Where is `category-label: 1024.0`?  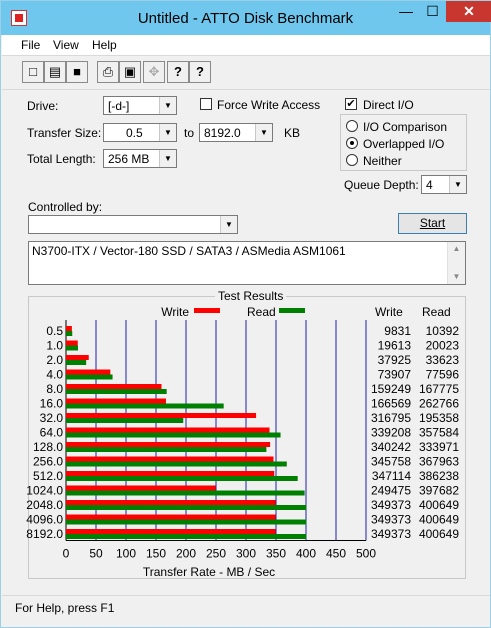
category-label: 1024.0 is located at coordinates (44, 491).